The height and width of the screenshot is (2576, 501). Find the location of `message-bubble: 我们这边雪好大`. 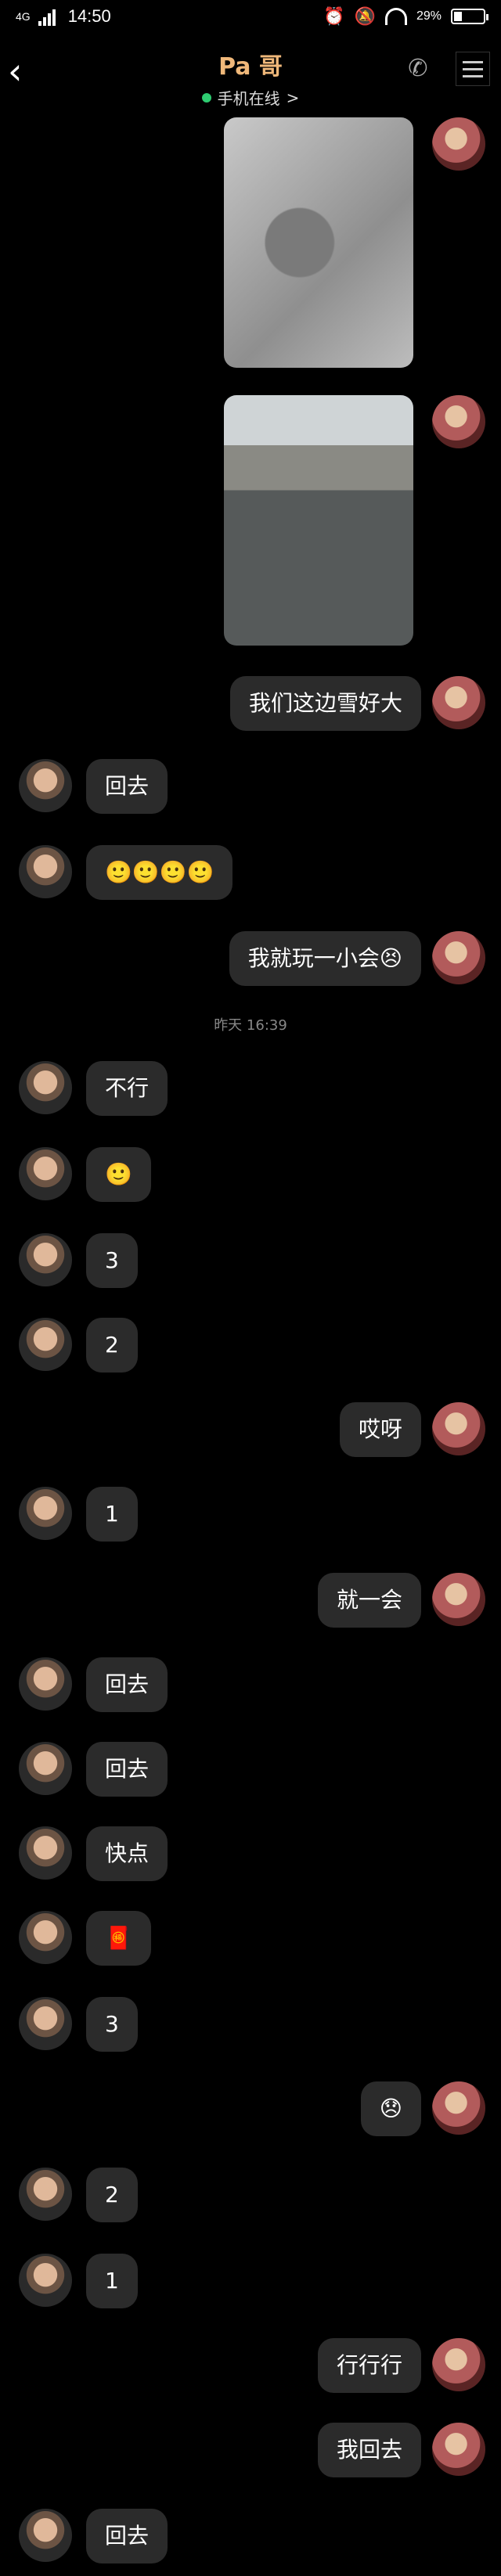

message-bubble: 我们这边雪好大 is located at coordinates (325, 703).